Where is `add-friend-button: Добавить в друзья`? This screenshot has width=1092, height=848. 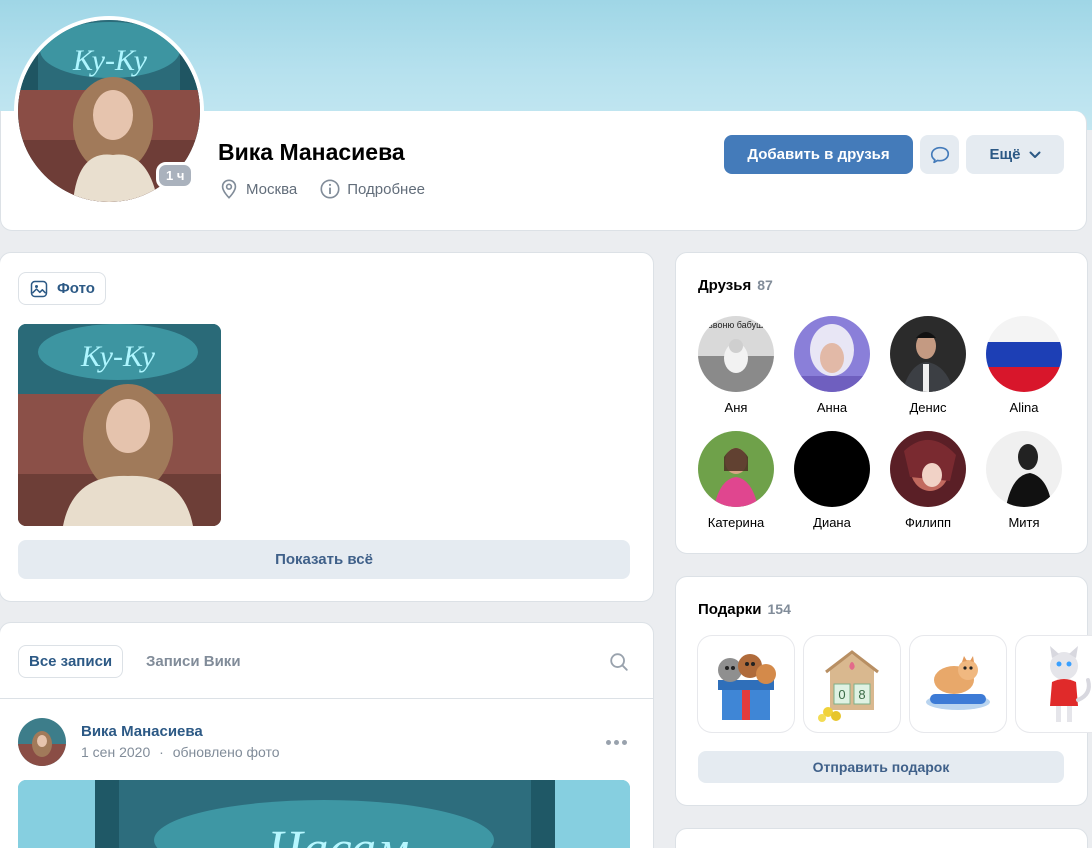
add-friend-button: Добавить в друзья is located at coordinates (818, 154).